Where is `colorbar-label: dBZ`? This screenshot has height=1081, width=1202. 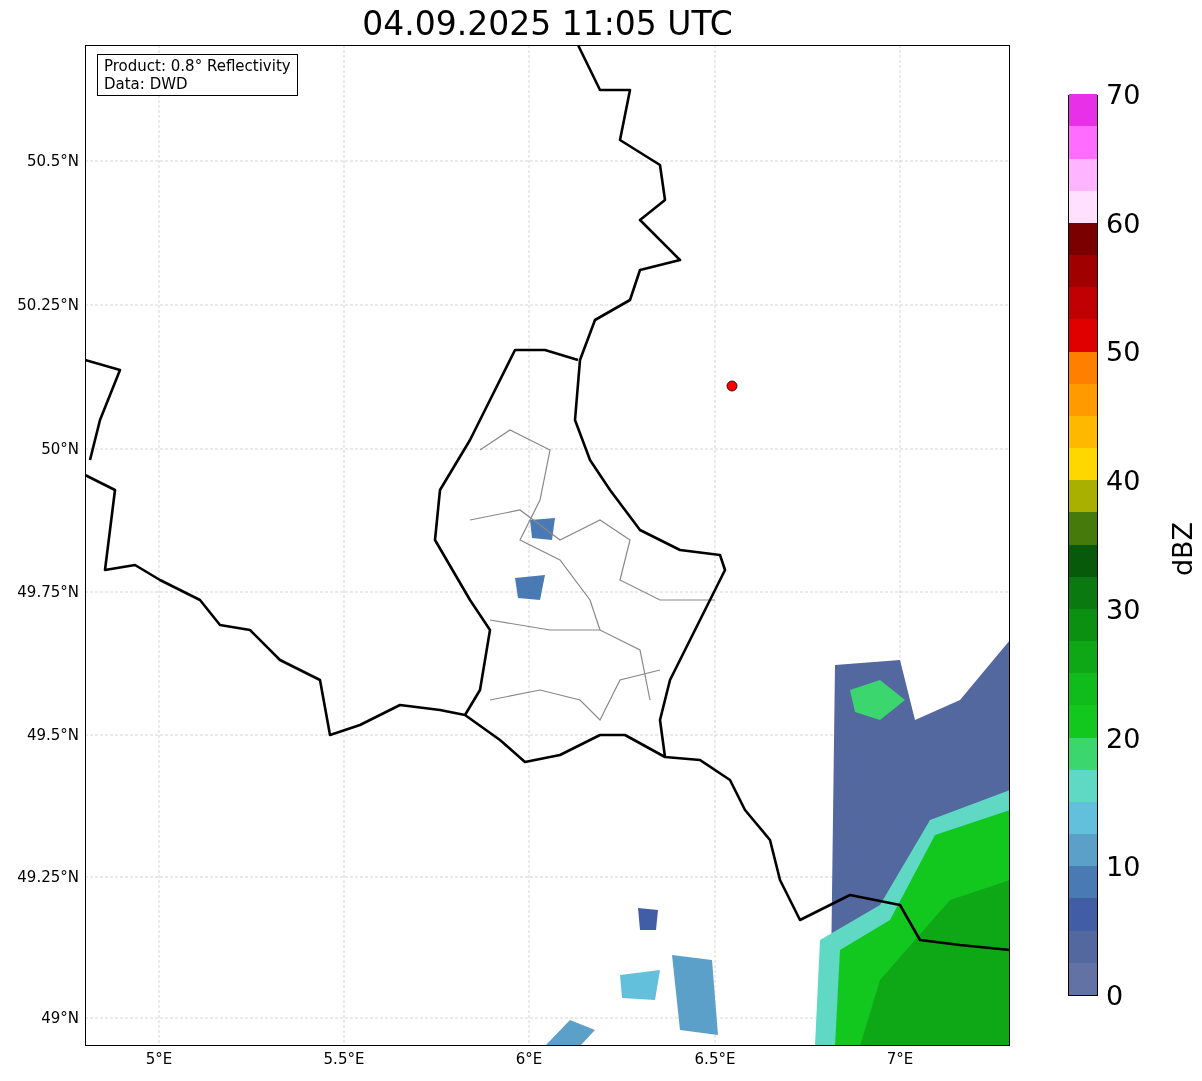
colorbar-label: dBZ is located at coordinates (1183, 549).